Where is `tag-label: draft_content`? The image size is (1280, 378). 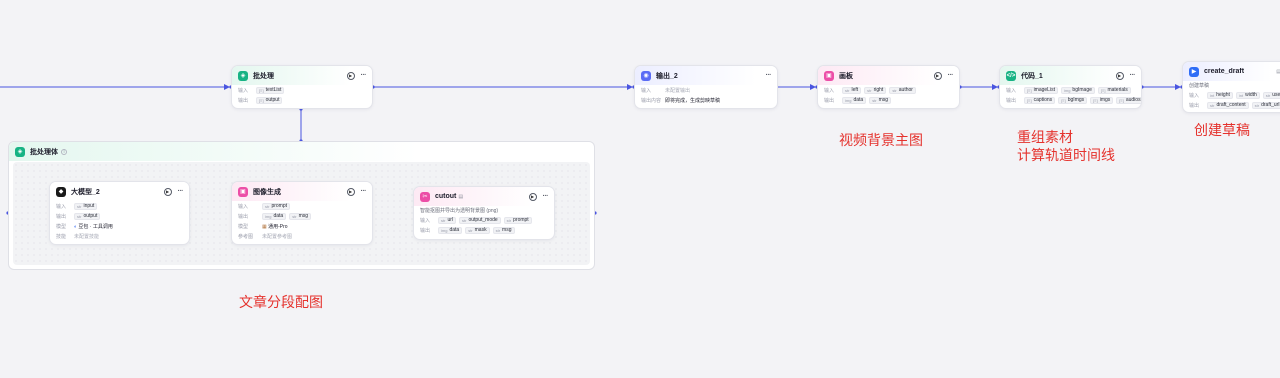
tag-label: draft_content is located at coordinates (1231, 105).